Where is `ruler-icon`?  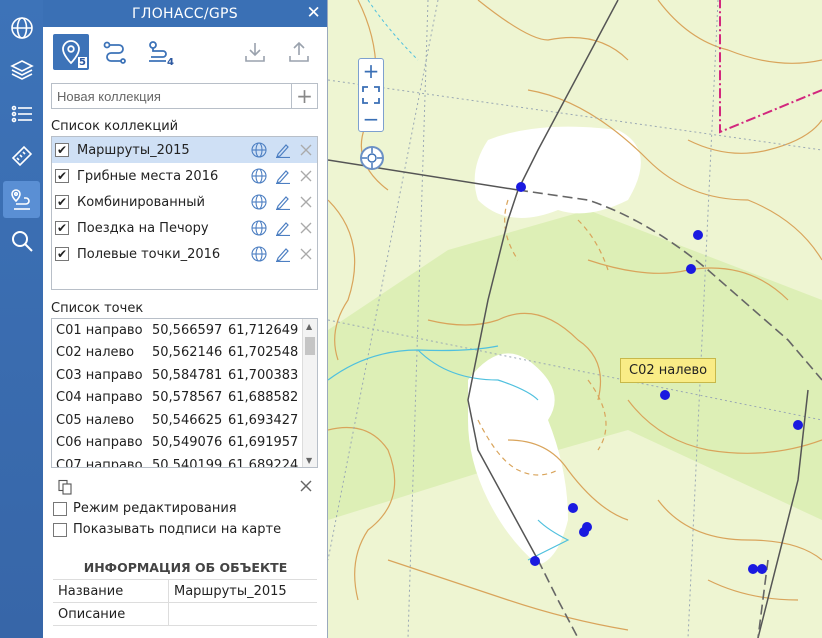
ruler-icon is located at coordinates (21, 155).